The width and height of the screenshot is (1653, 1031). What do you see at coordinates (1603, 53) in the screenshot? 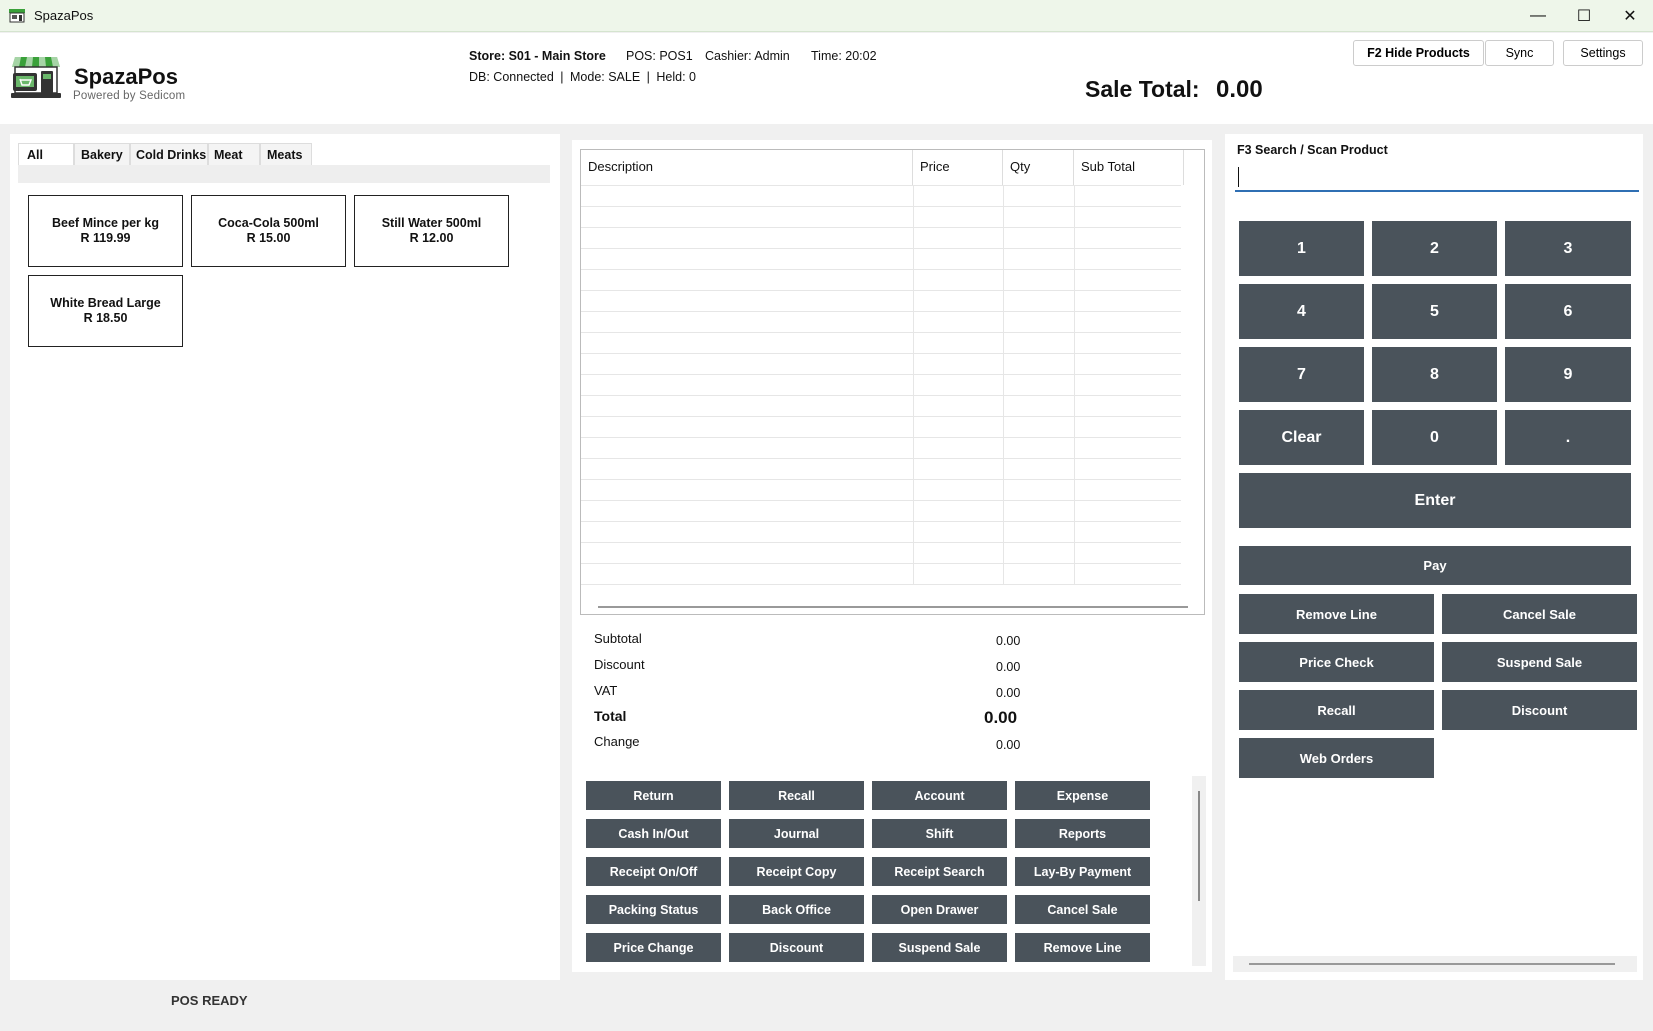
I see `settings-button: Settings` at bounding box center [1603, 53].